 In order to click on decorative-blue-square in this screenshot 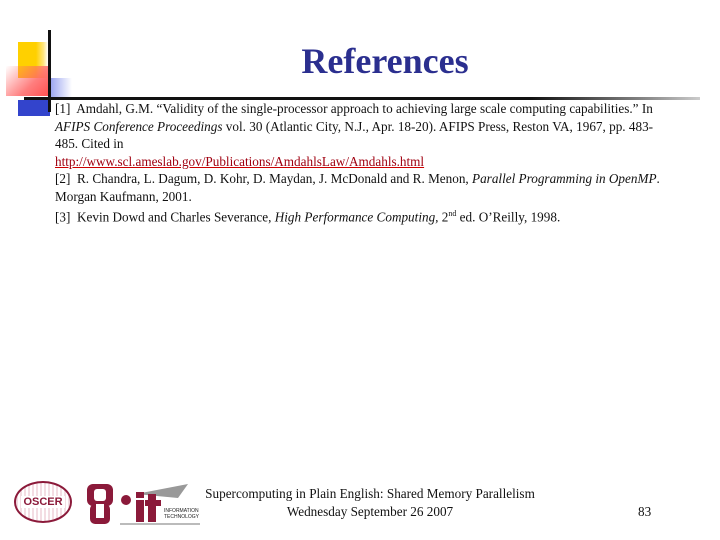, I will do `click(34, 108)`.